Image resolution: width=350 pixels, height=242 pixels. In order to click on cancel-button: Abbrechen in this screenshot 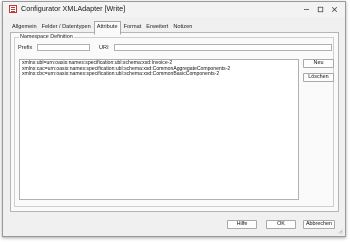, I will do `click(319, 224)`.